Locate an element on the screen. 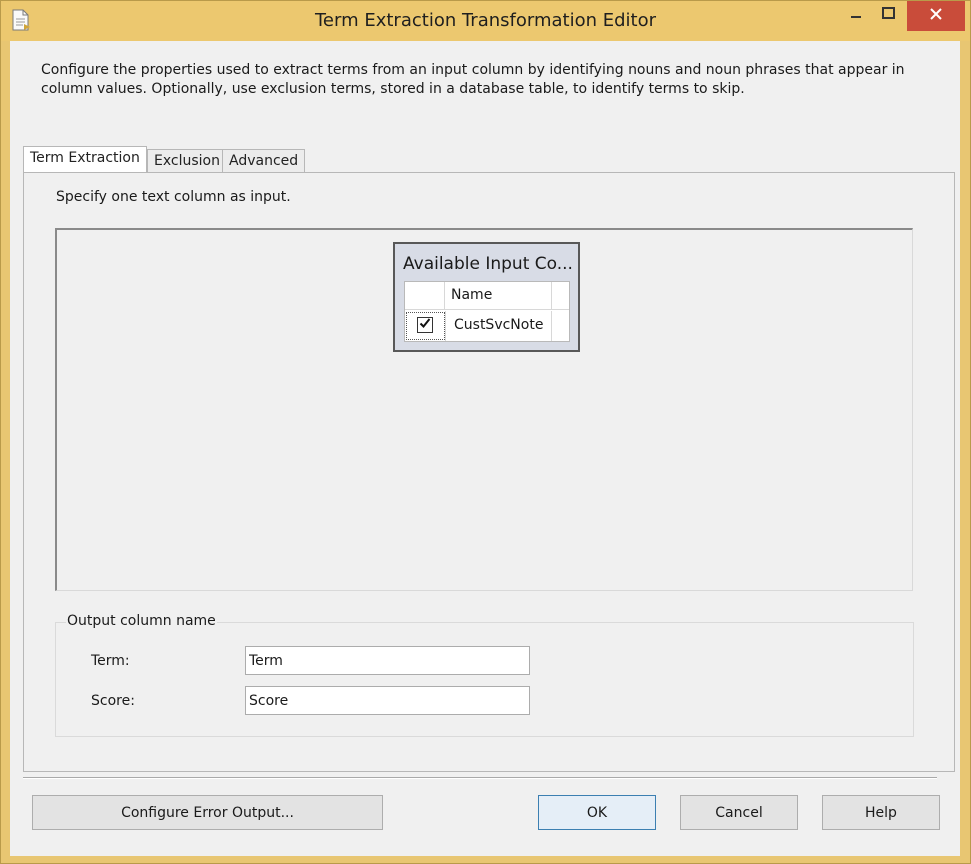  table-row: CustSvcNote is located at coordinates (487, 326).